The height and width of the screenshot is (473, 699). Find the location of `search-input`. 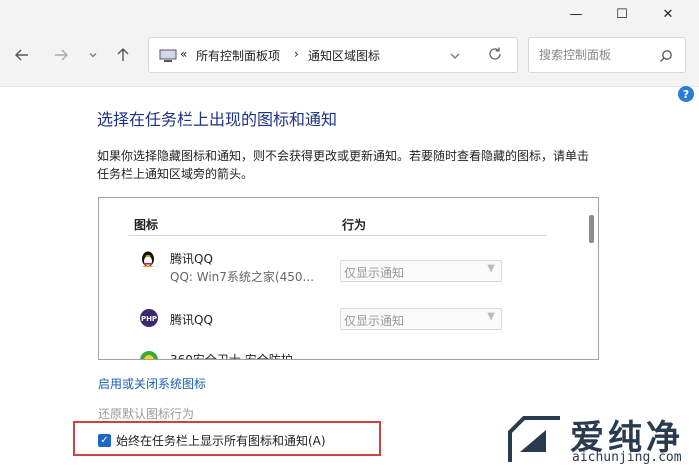

search-input is located at coordinates (594, 55).